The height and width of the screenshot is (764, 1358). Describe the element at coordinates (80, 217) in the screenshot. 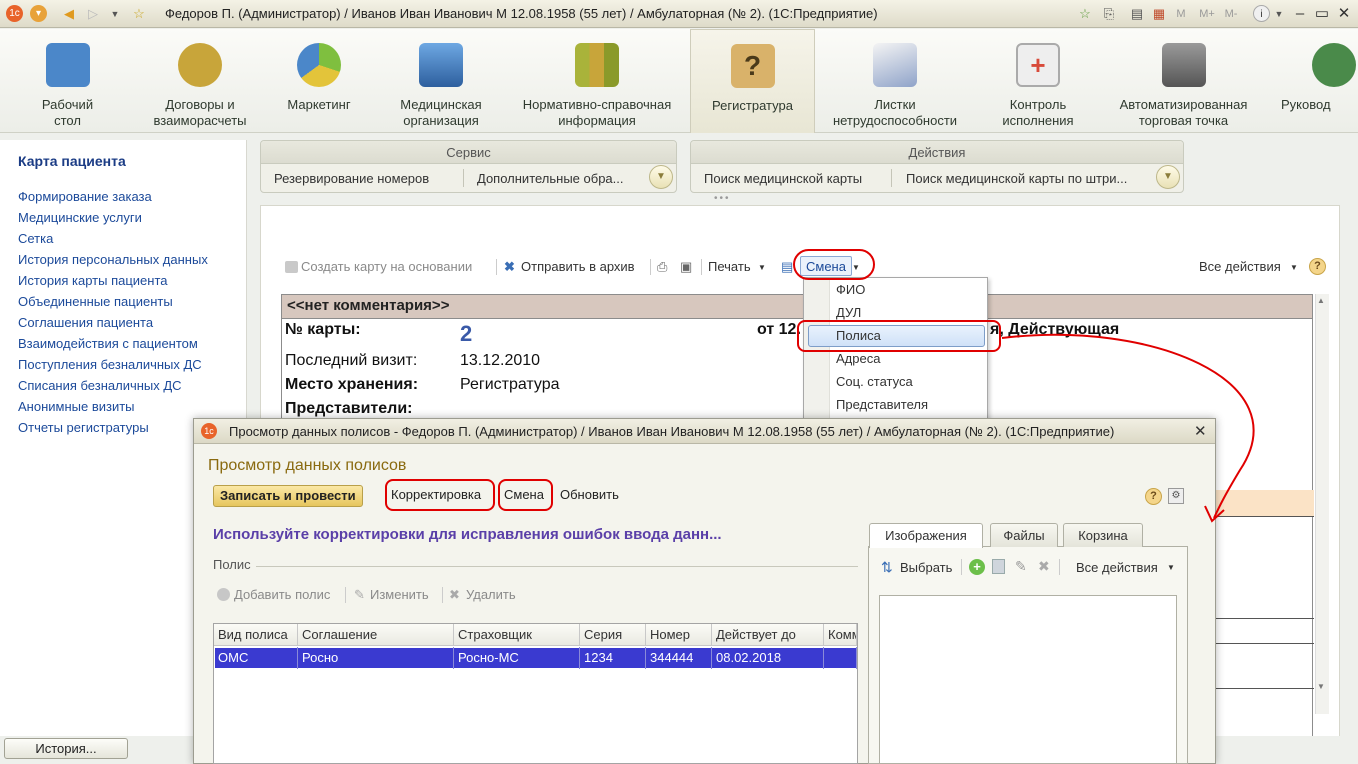

I see `nav-item: Медицинские услуги` at that location.